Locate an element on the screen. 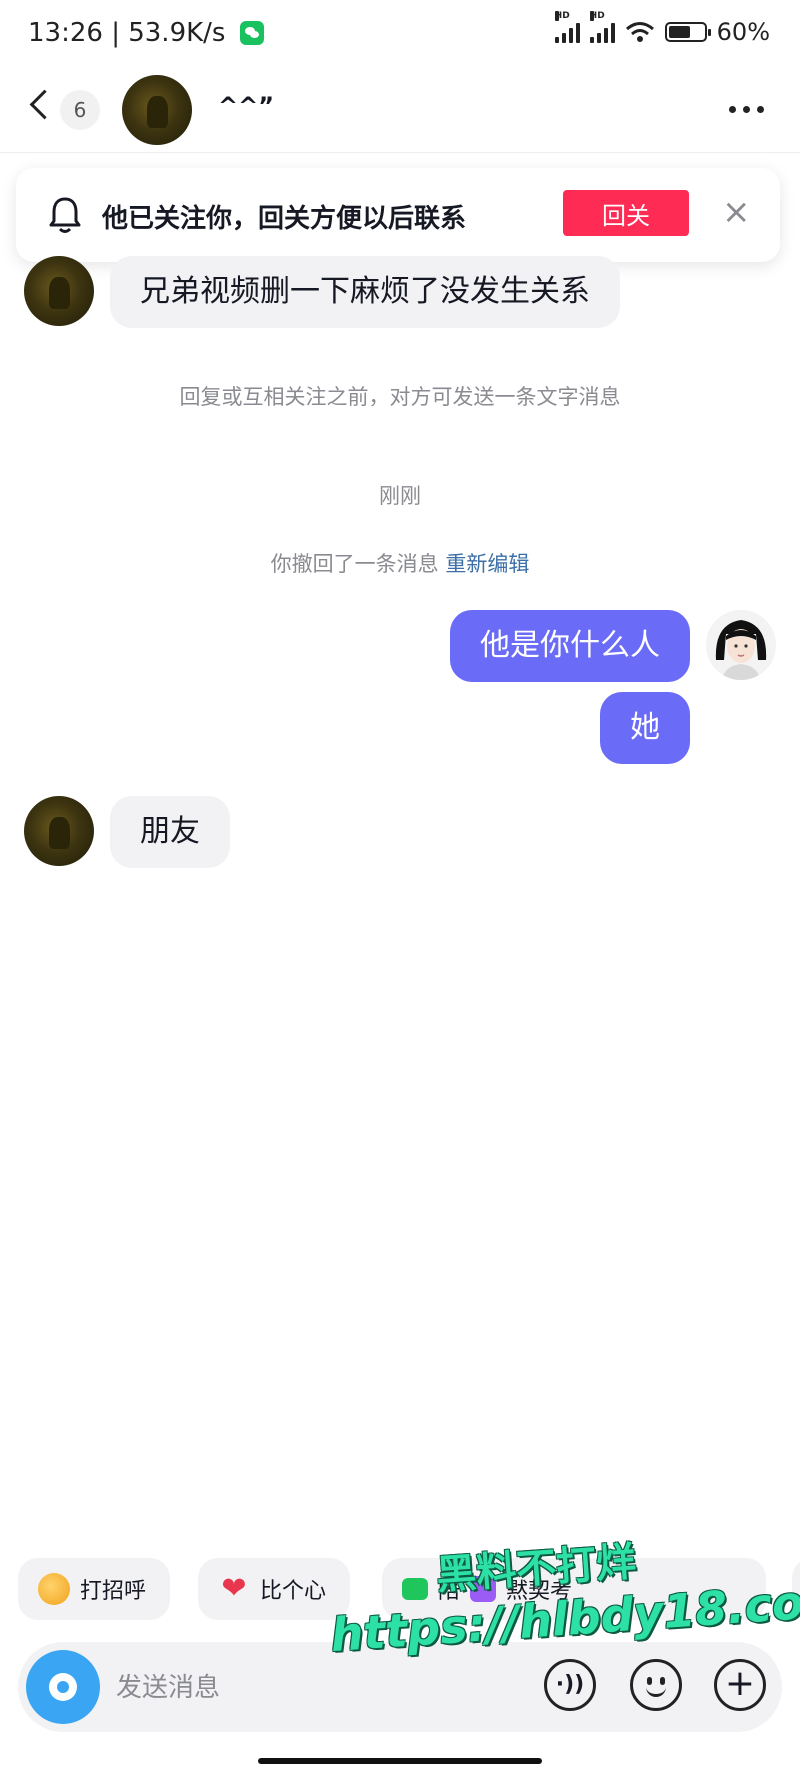  emoji-button is located at coordinates (656, 1685).